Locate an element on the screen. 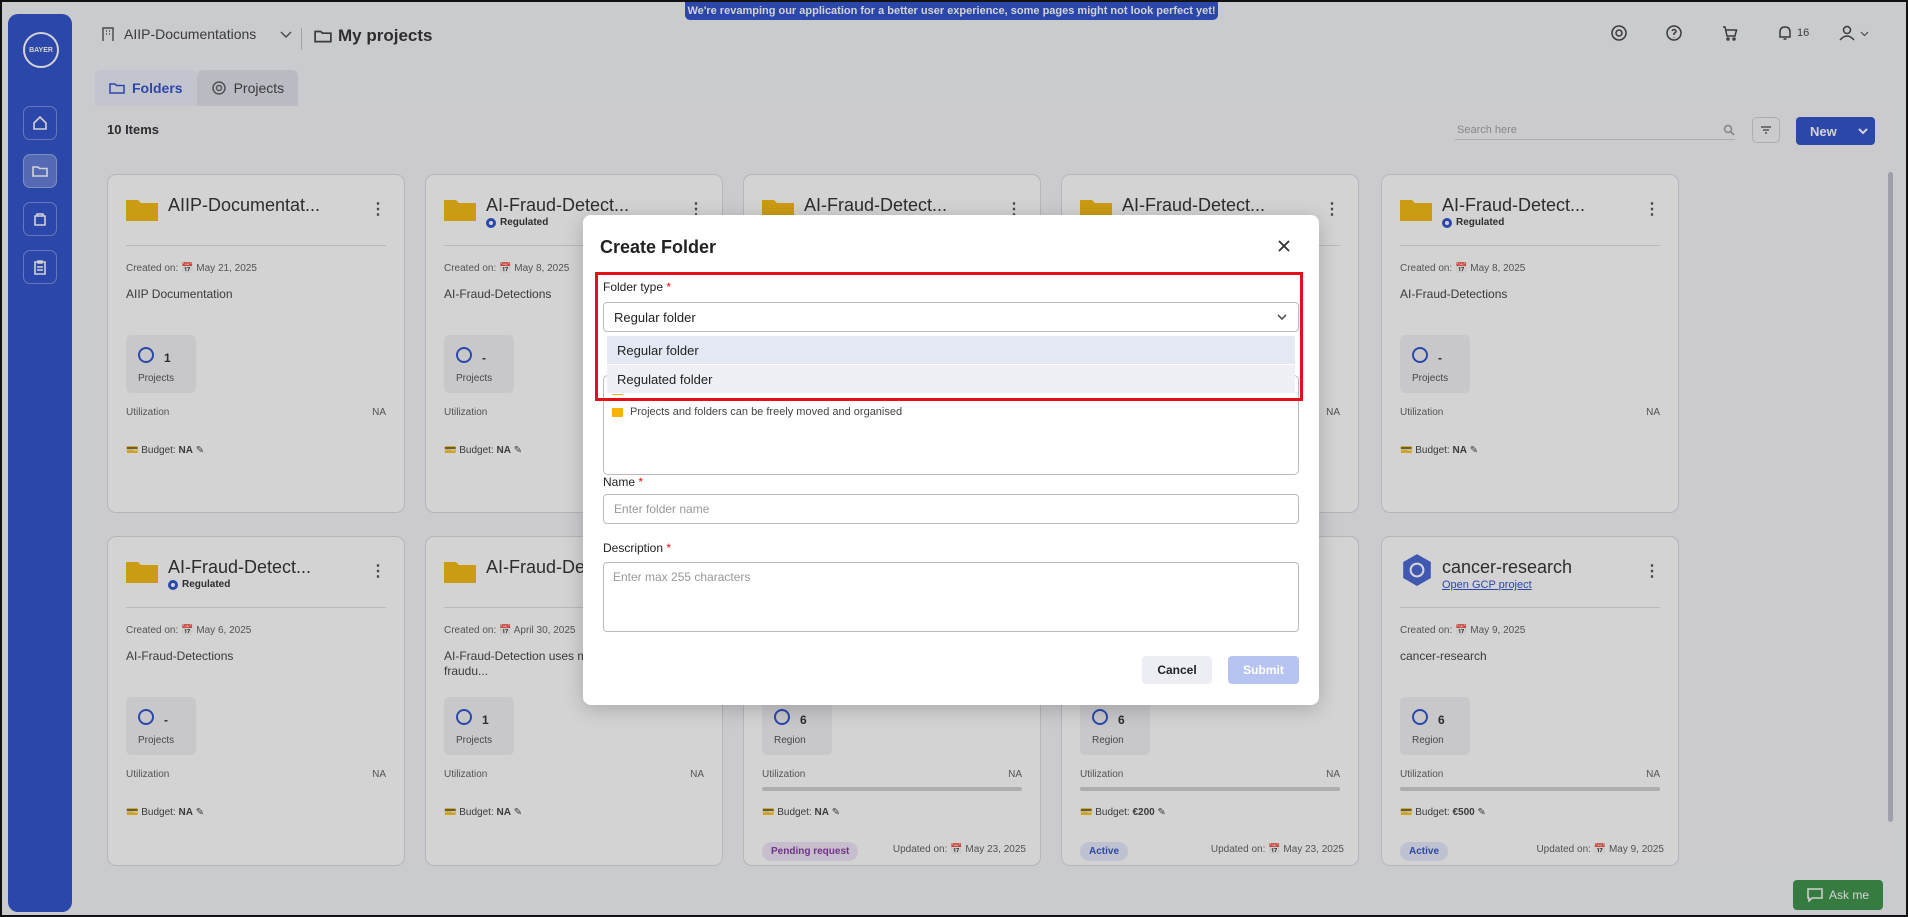  cancel-button: Cancel is located at coordinates (1177, 670).